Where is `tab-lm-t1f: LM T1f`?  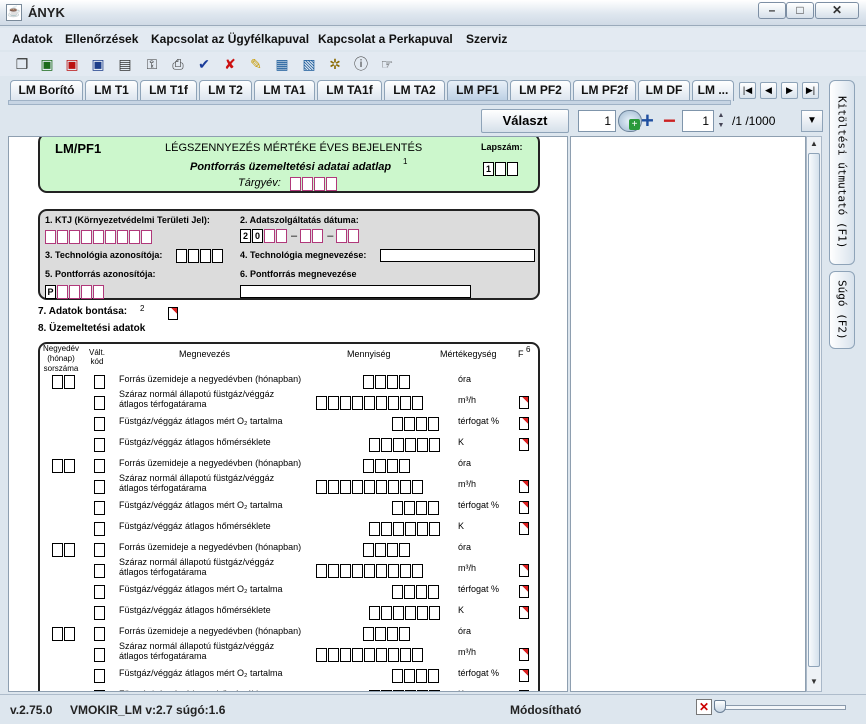 tab-lm-t1f: LM T1f is located at coordinates (168, 90).